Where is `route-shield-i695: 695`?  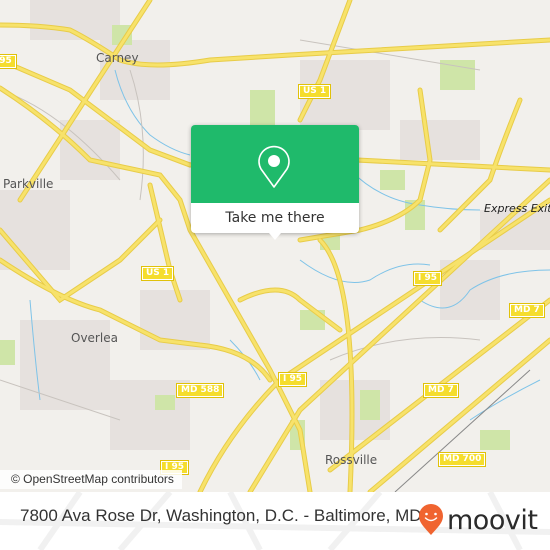 route-shield-i695: 695 is located at coordinates (8, 61).